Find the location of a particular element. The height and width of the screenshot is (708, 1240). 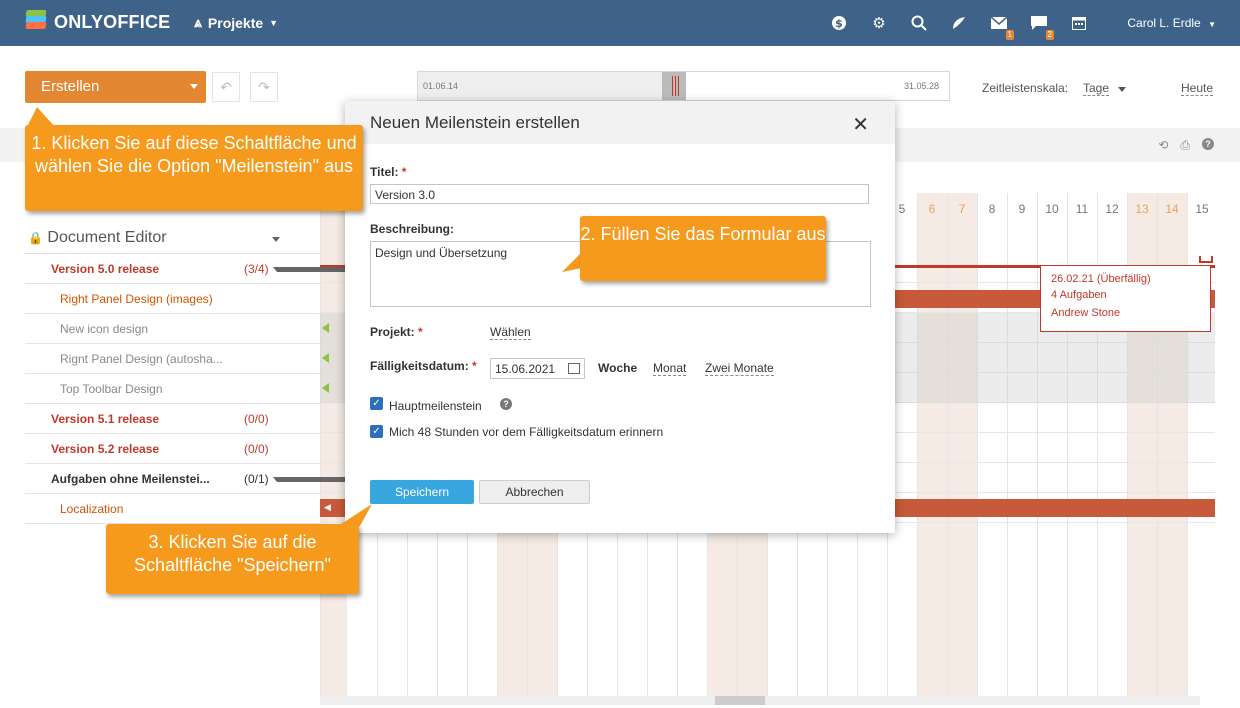

logo-text: ONLYOFFICE is located at coordinates (112, 21).